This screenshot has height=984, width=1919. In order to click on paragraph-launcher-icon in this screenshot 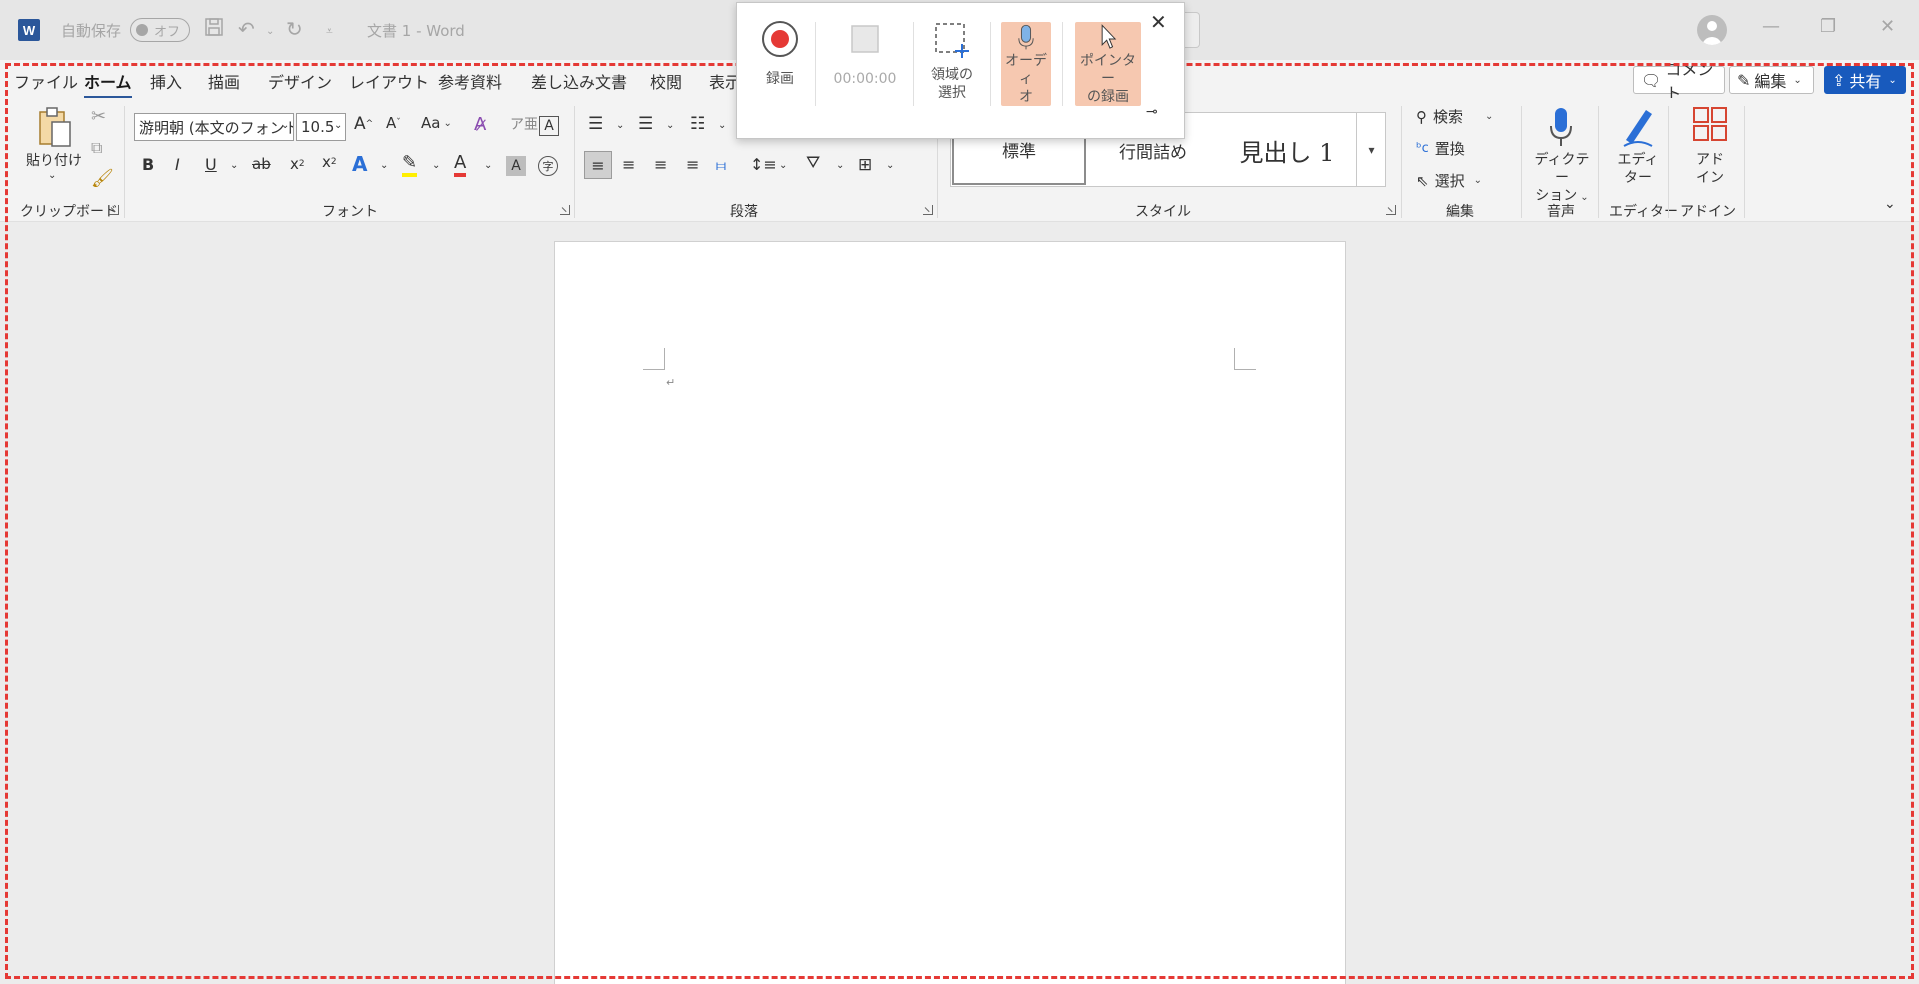, I will do `click(928, 210)`.